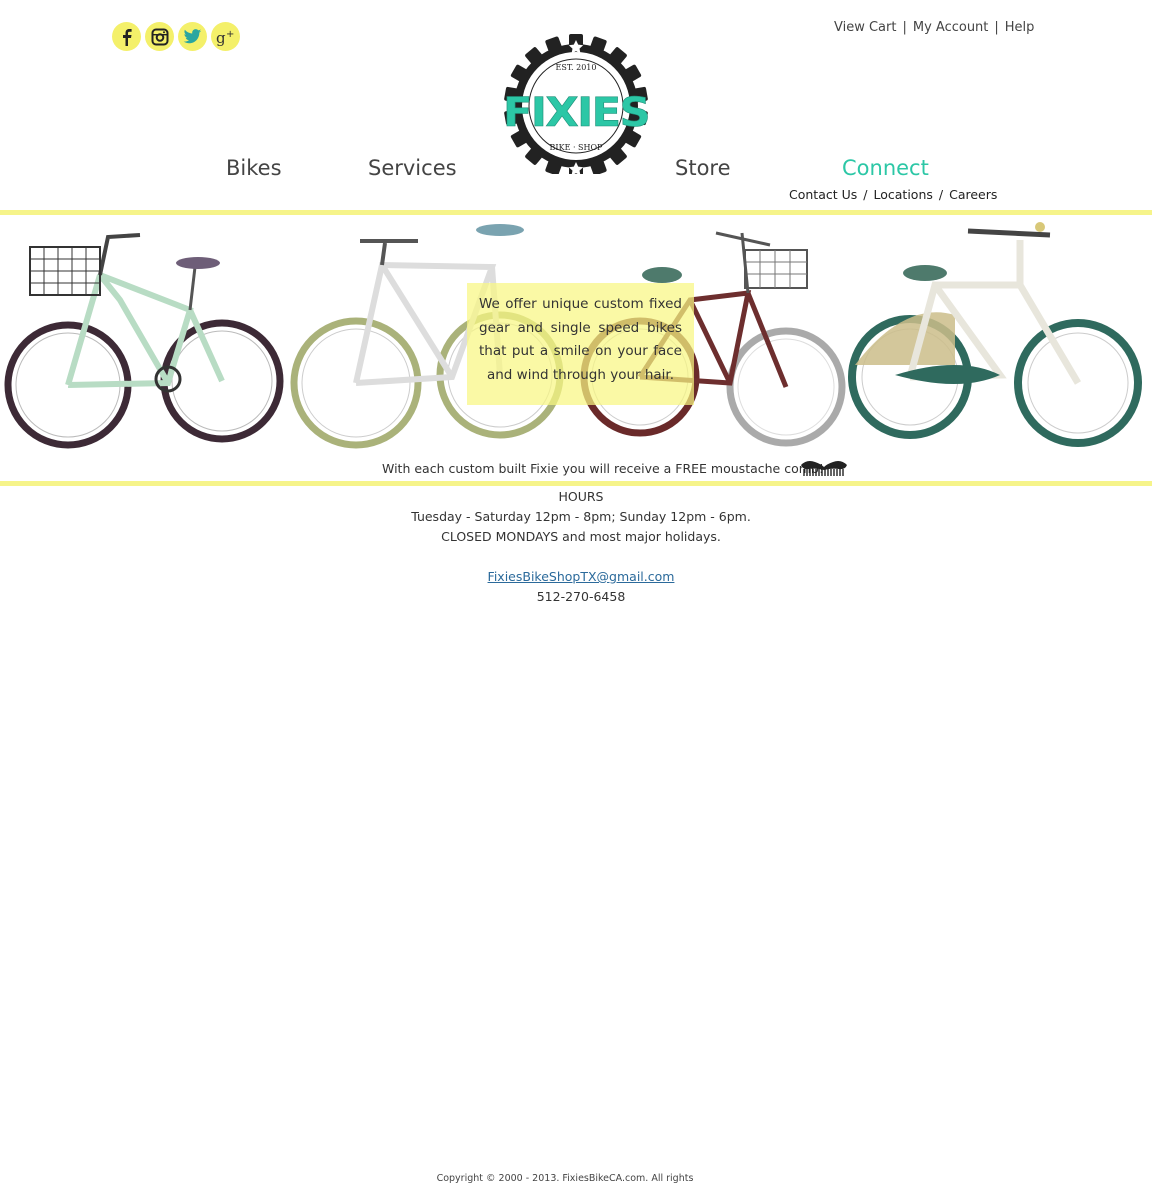  I want to click on nav-services: Services, so click(412, 168).